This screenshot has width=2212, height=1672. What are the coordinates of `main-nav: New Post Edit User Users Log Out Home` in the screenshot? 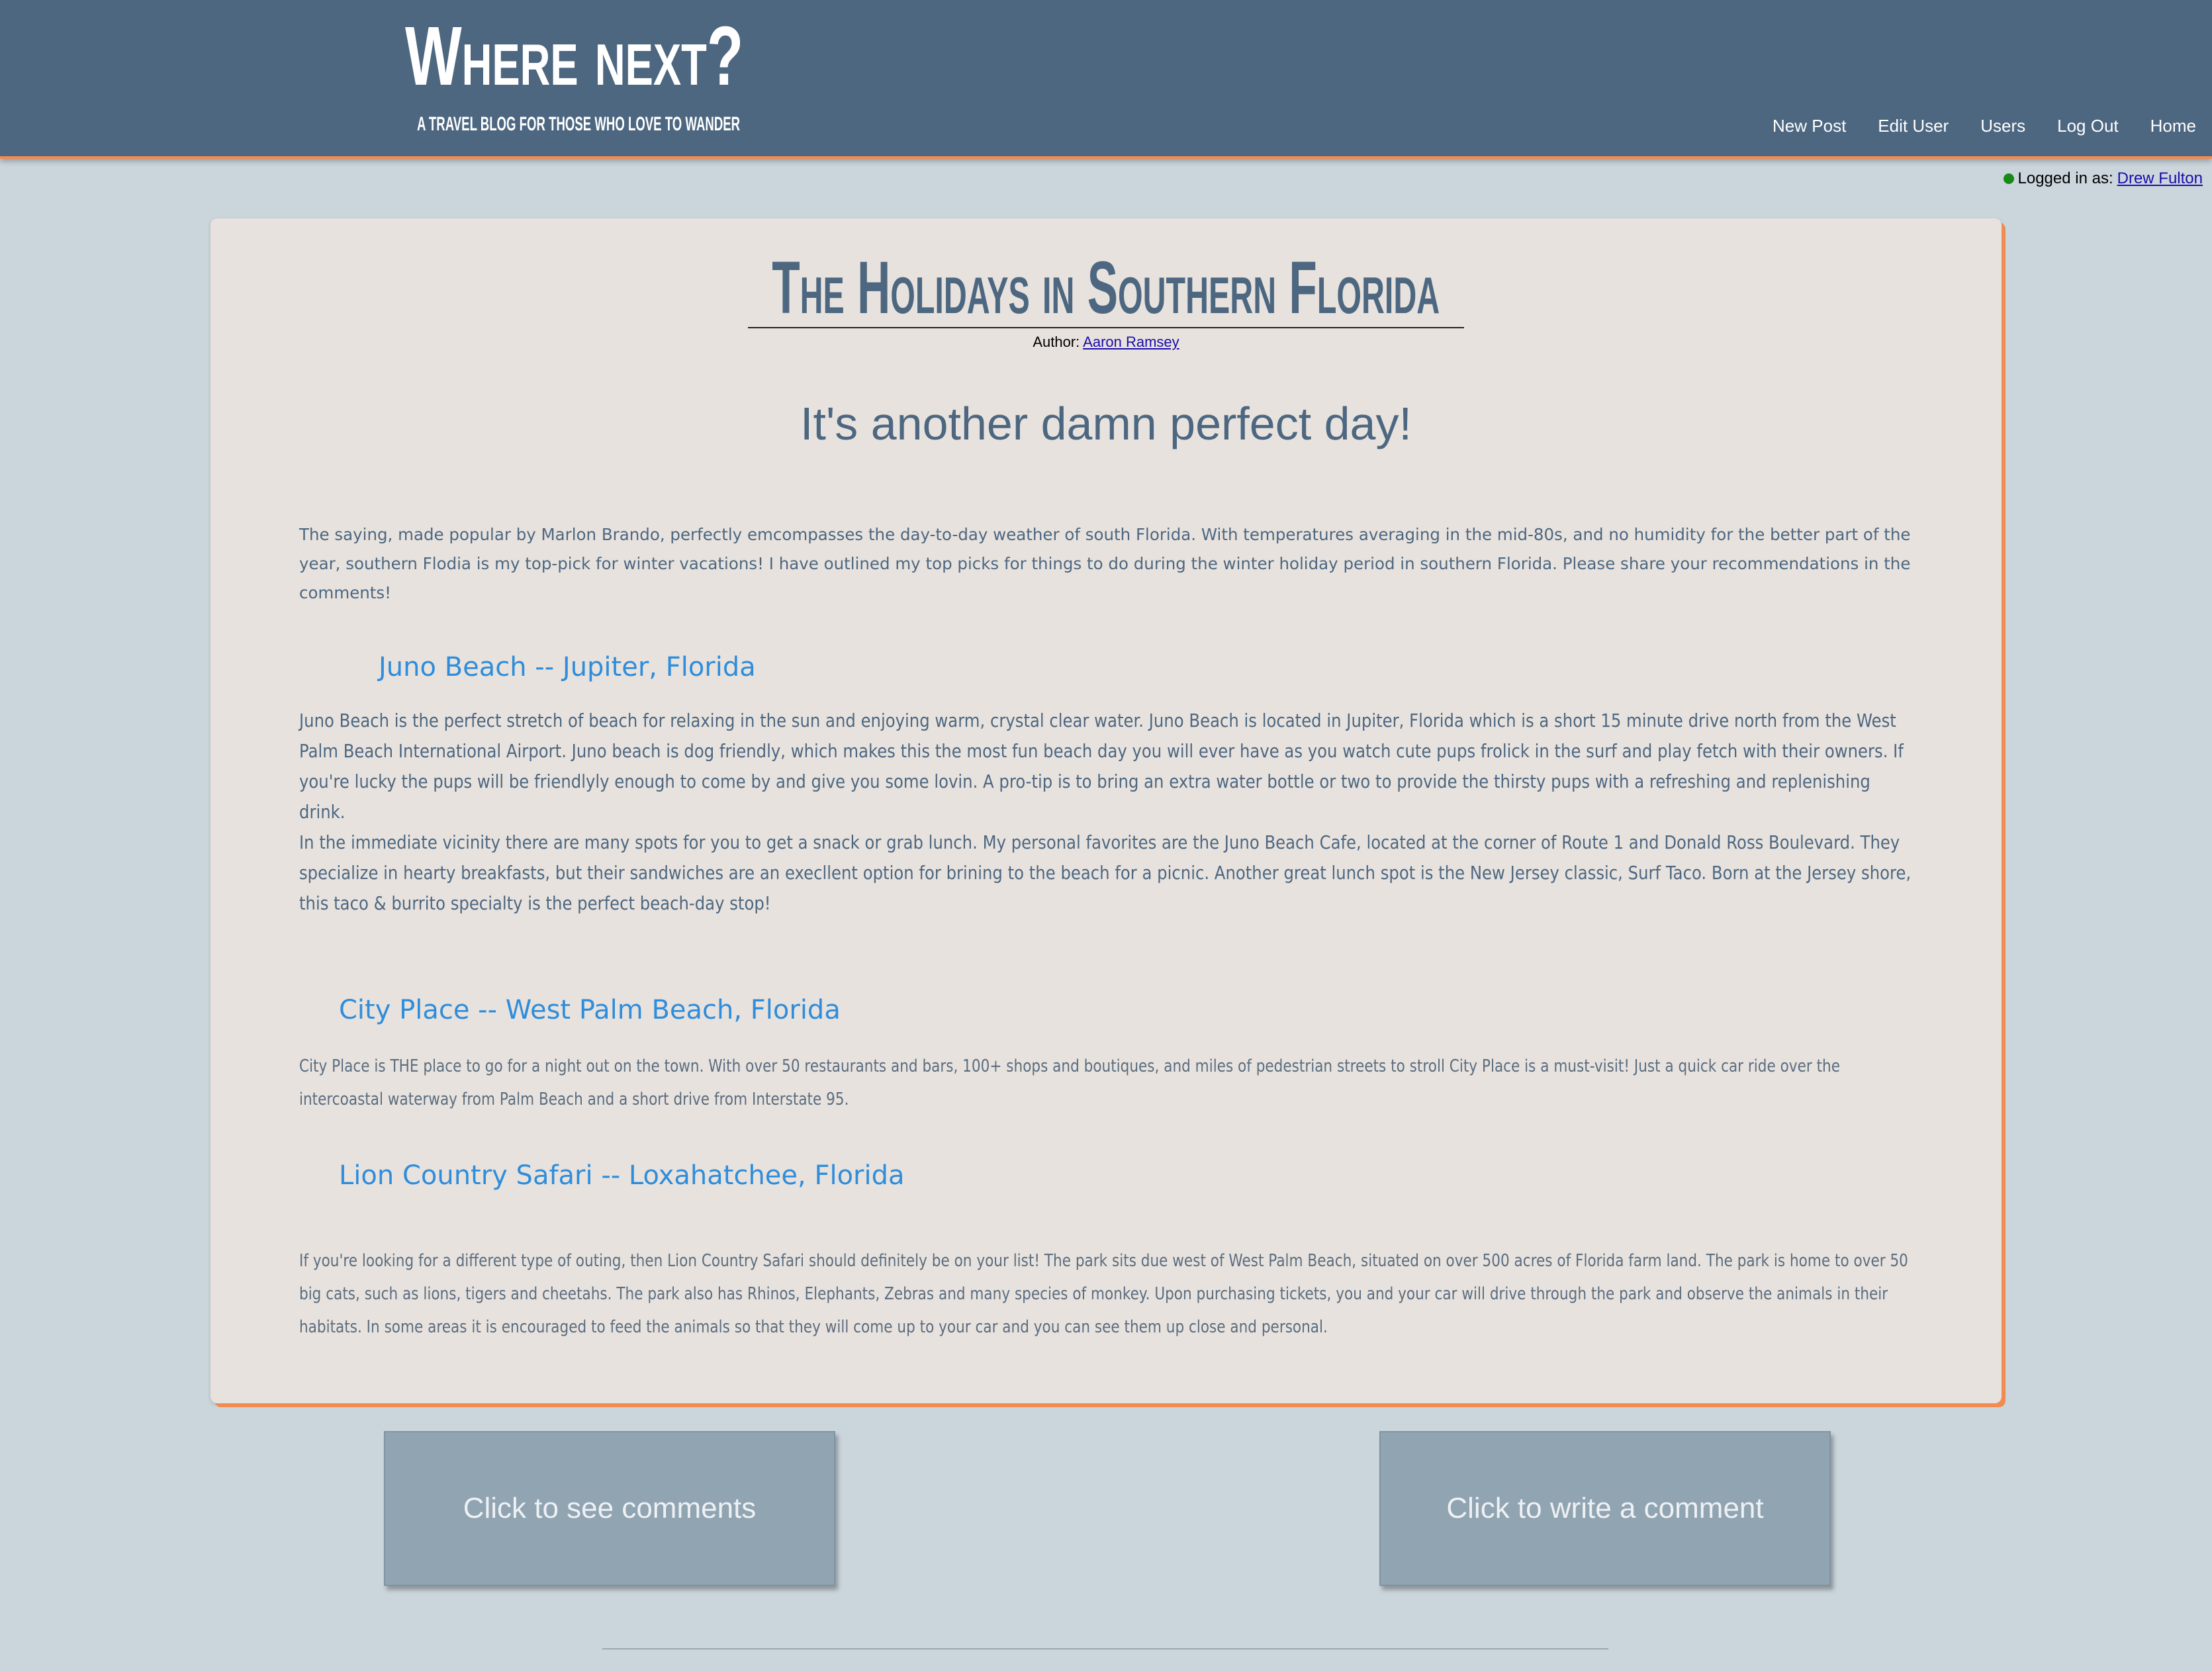 It's located at (1992, 126).